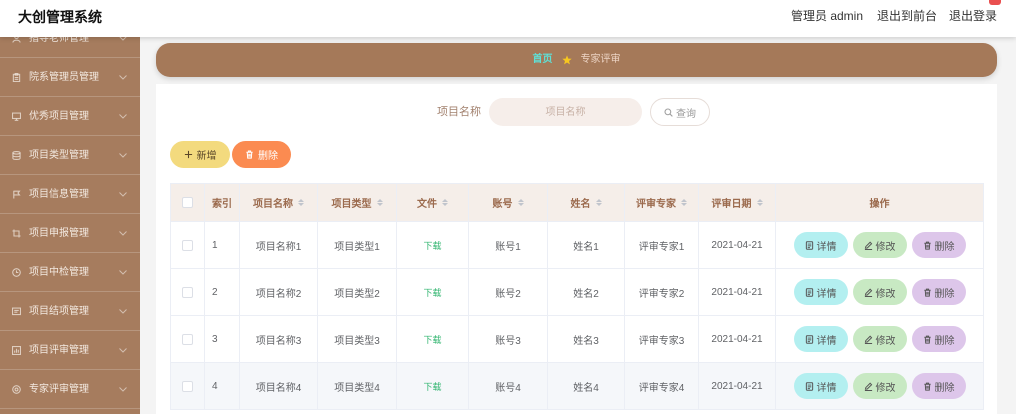 The image size is (1016, 414). Describe the element at coordinates (70, 350) in the screenshot. I see `sidebar-item-project-review-management: 项目评审管理` at that location.